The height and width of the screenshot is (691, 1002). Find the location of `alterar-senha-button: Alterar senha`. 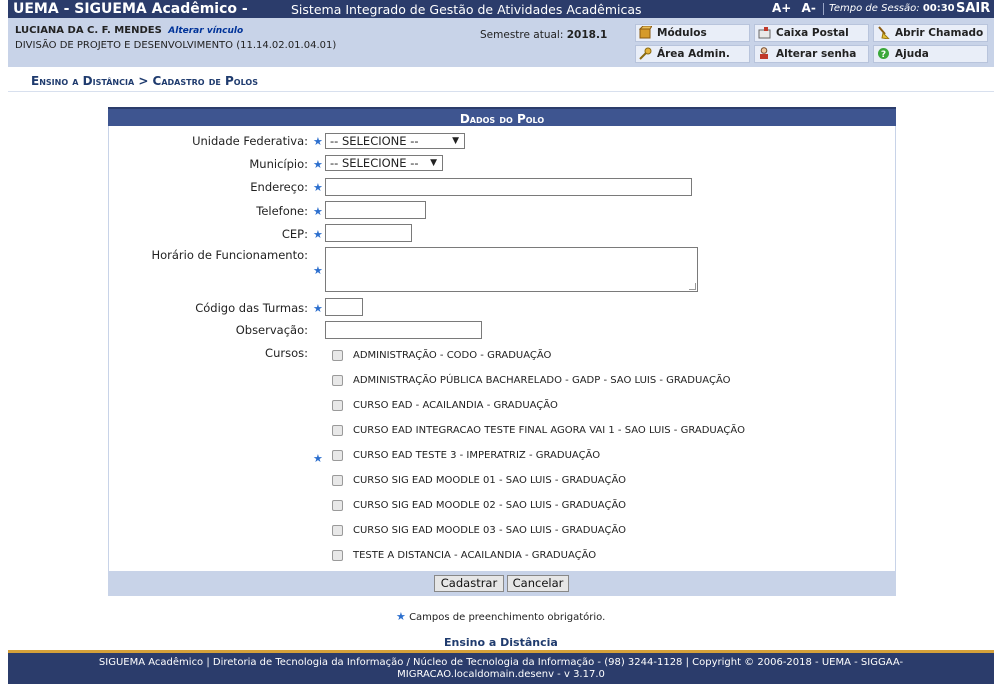

alterar-senha-button: Alterar senha is located at coordinates (811, 54).